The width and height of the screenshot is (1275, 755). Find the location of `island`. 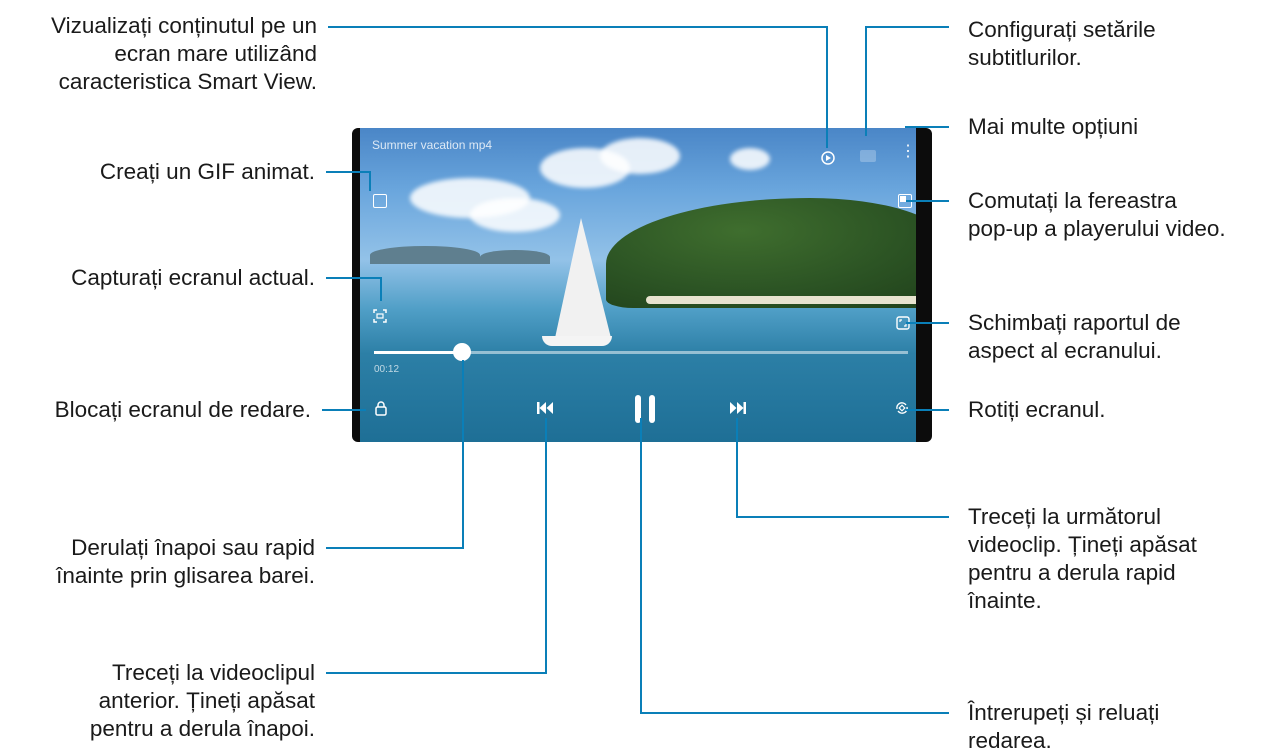

island is located at coordinates (761, 253).